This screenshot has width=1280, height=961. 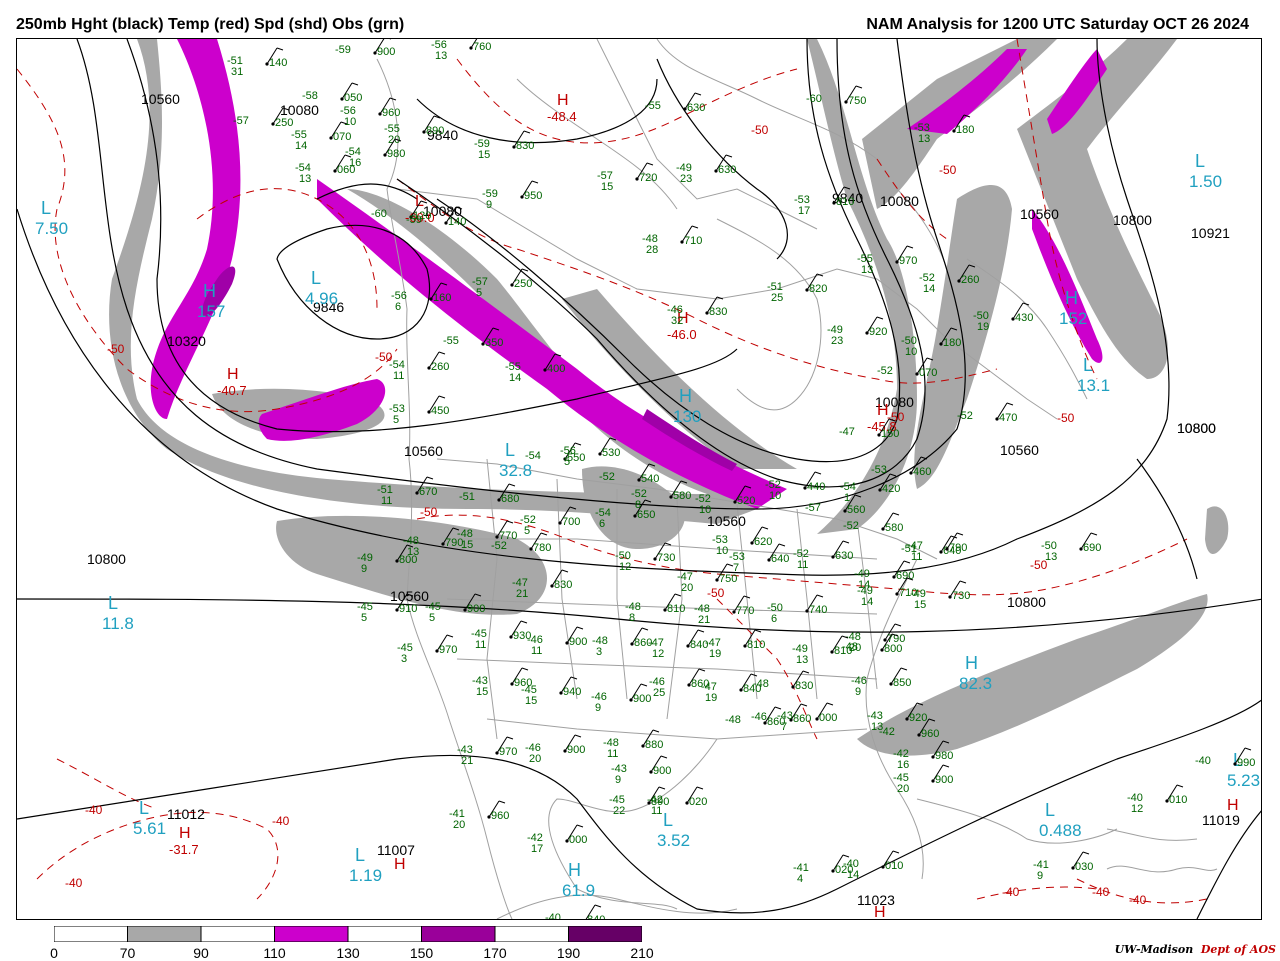 I want to click on height-contour-line, so click(x=722, y=159).